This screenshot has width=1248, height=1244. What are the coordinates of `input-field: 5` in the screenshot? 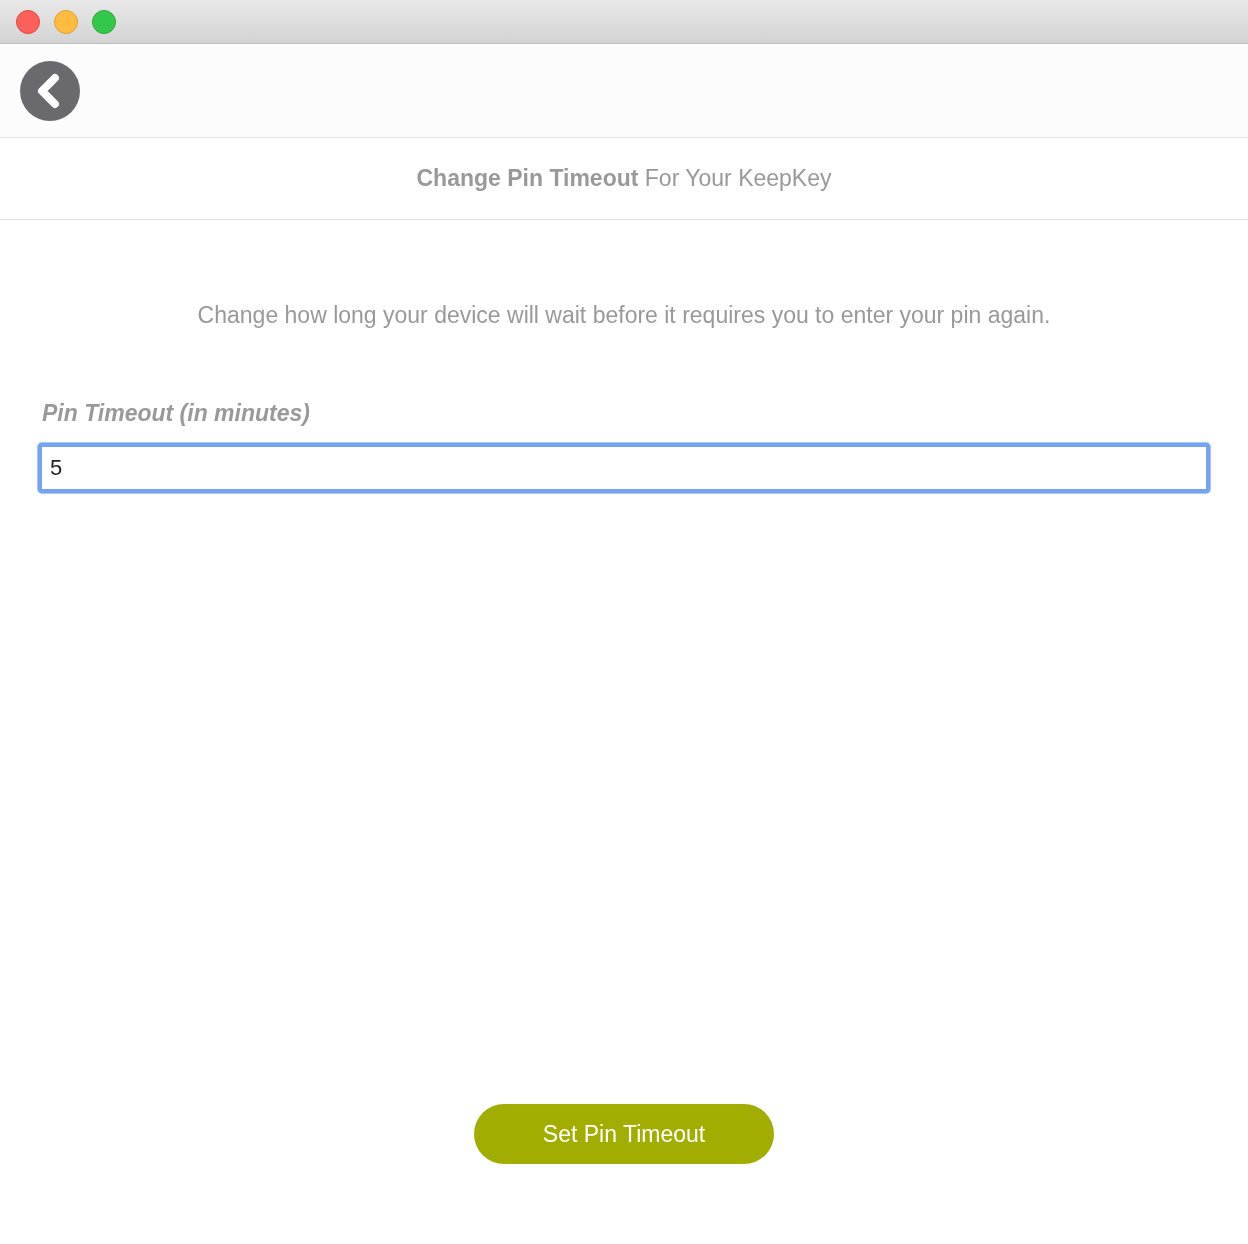 It's located at (624, 468).